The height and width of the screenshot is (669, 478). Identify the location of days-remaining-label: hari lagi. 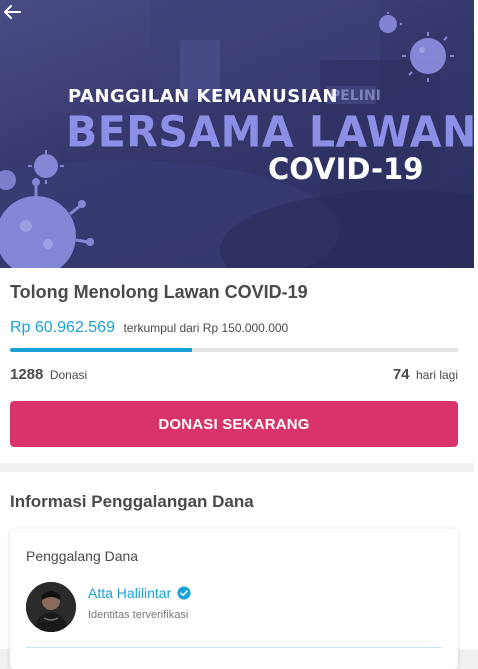
(436, 375).